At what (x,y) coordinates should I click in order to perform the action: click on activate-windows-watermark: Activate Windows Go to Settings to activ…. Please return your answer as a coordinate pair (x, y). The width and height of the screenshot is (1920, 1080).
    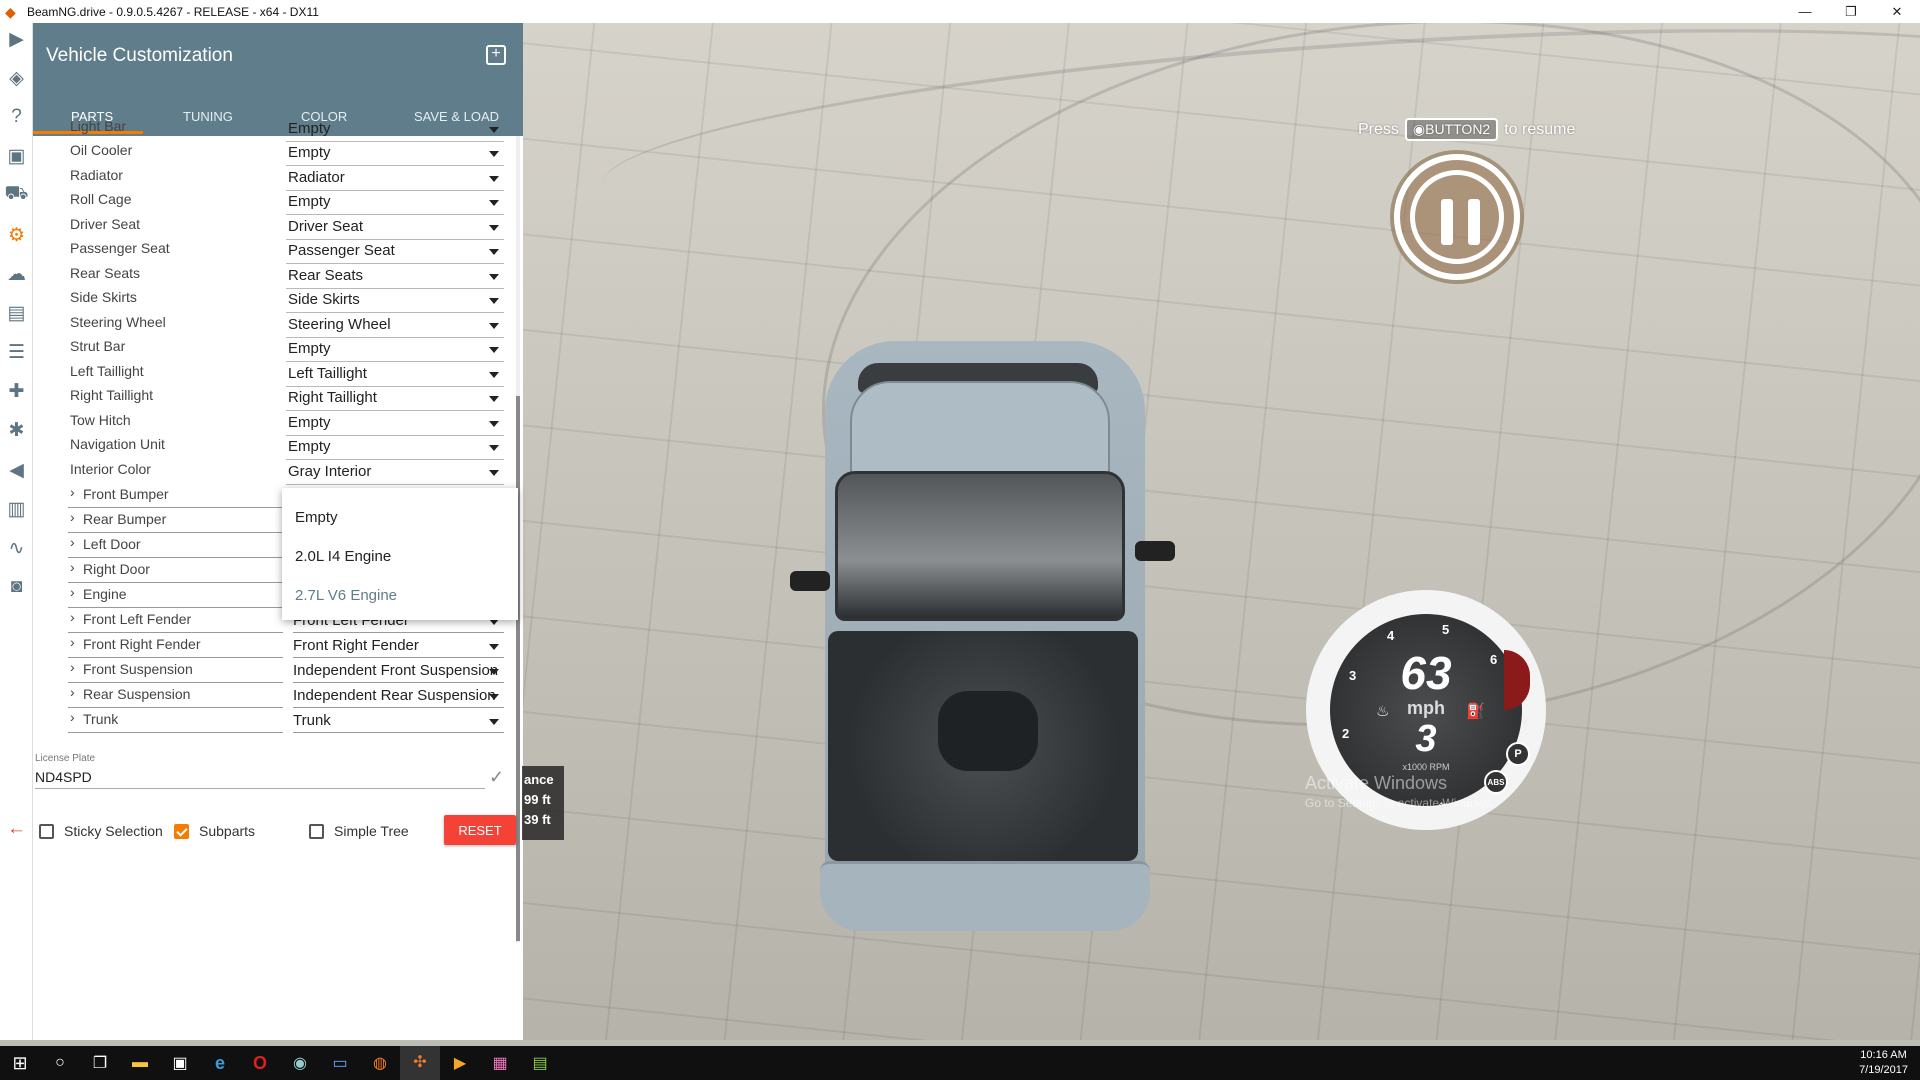
    Looking at the image, I should click on (1400, 791).